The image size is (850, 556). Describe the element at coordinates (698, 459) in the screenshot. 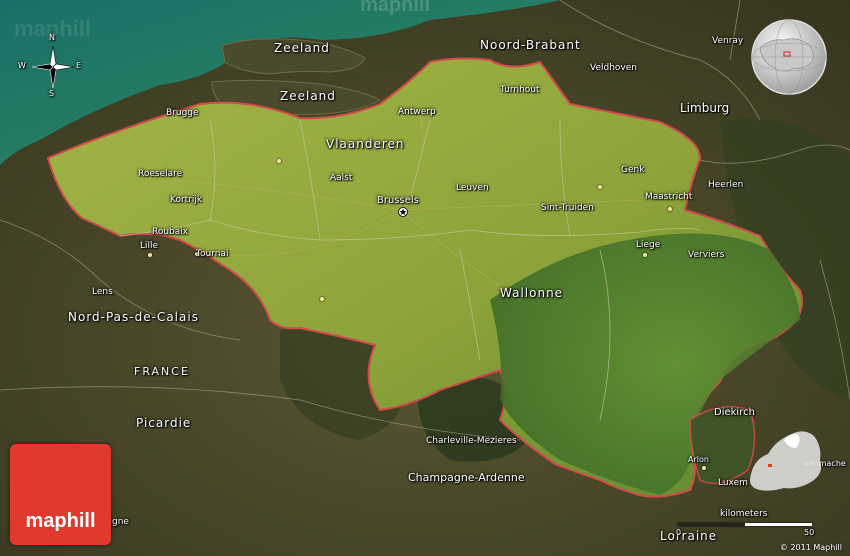

I see `city-label-arlon: Arlon` at that location.